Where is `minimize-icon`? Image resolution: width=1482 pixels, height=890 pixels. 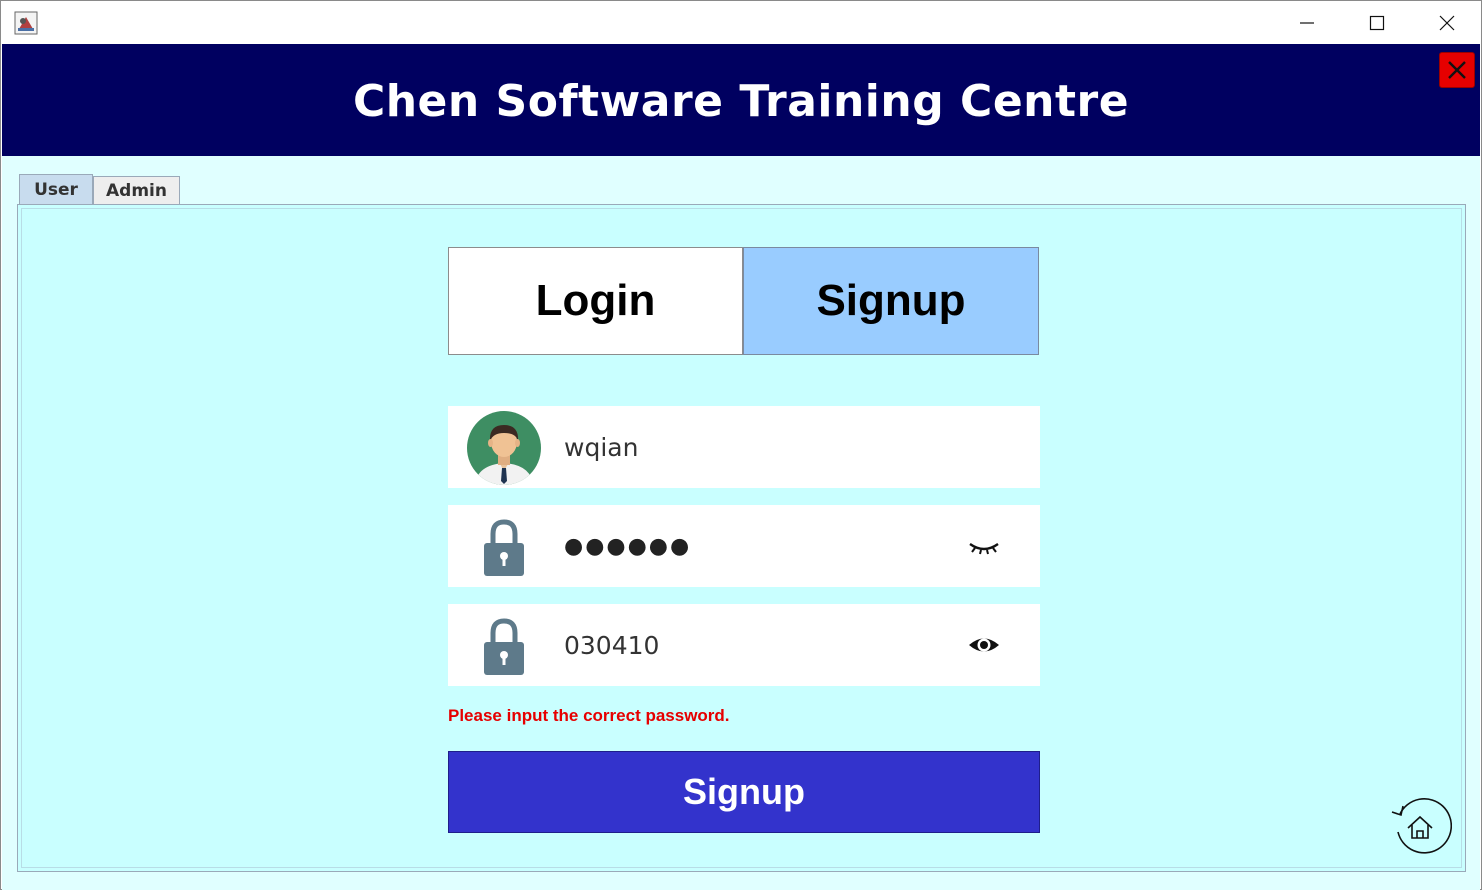 minimize-icon is located at coordinates (1307, 23).